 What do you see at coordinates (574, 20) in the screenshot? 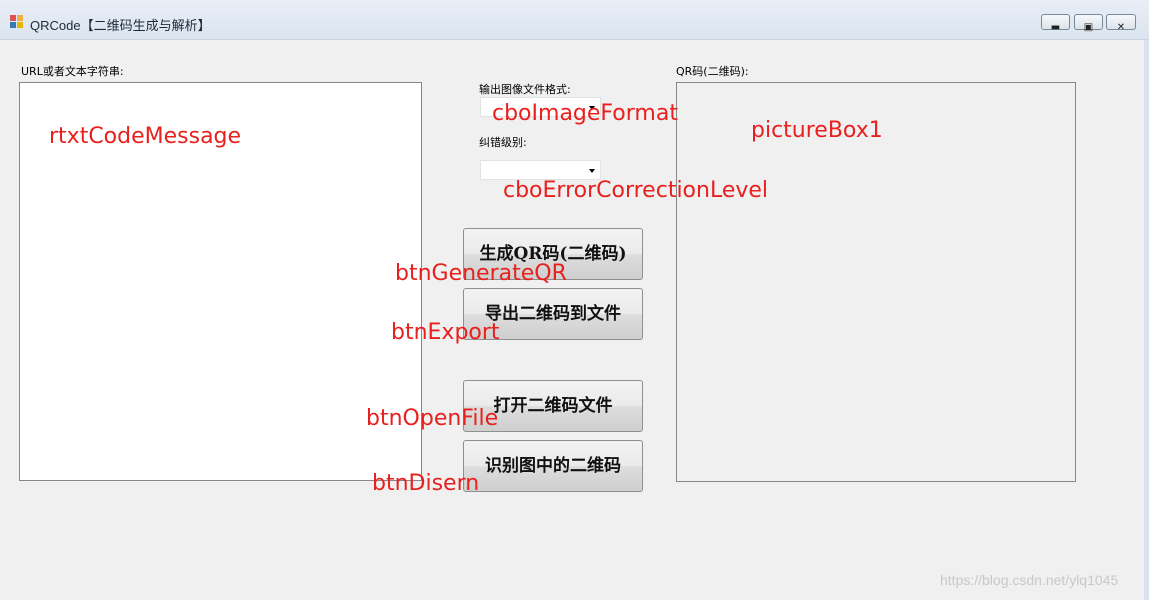
I see `window-titlebar: QRCode【二维码生成与解析】 ▬ ▣ ✕` at bounding box center [574, 20].